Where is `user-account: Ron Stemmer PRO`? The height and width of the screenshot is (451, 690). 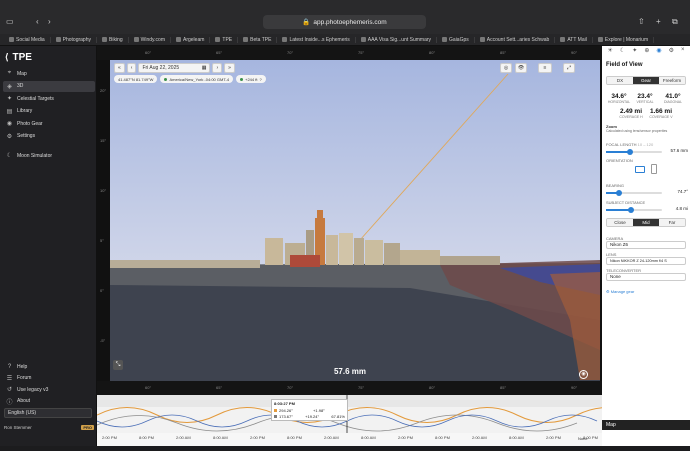
user-account: Ron Stemmer PRO is located at coordinates (49, 427).